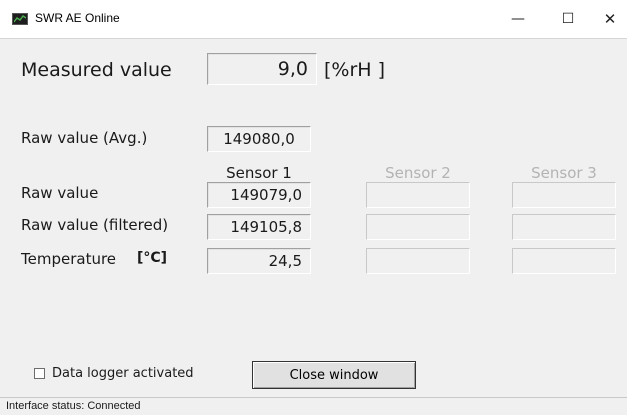  What do you see at coordinates (123, 373) in the screenshot?
I see `data-logger-label: Data logger activated` at bounding box center [123, 373].